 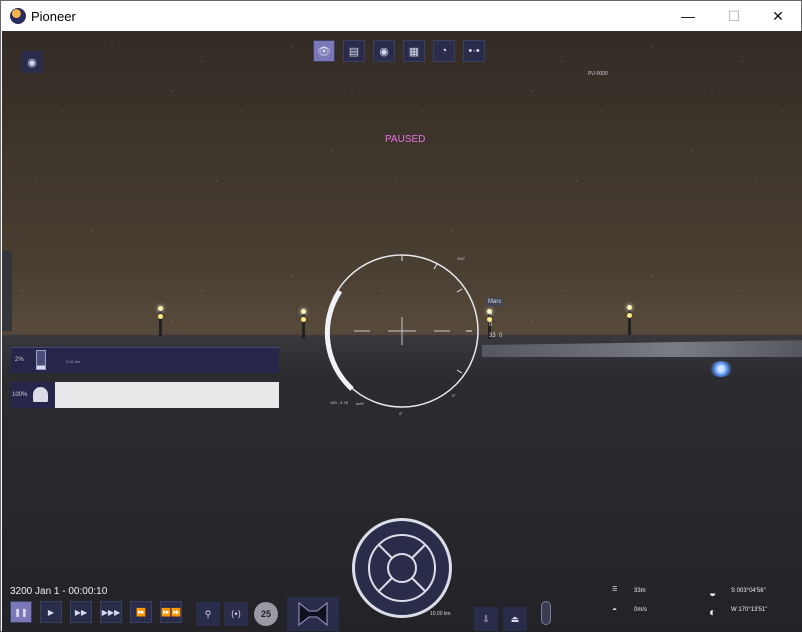 I want to click on pioneer-logo-icon, so click(x=18, y=16).